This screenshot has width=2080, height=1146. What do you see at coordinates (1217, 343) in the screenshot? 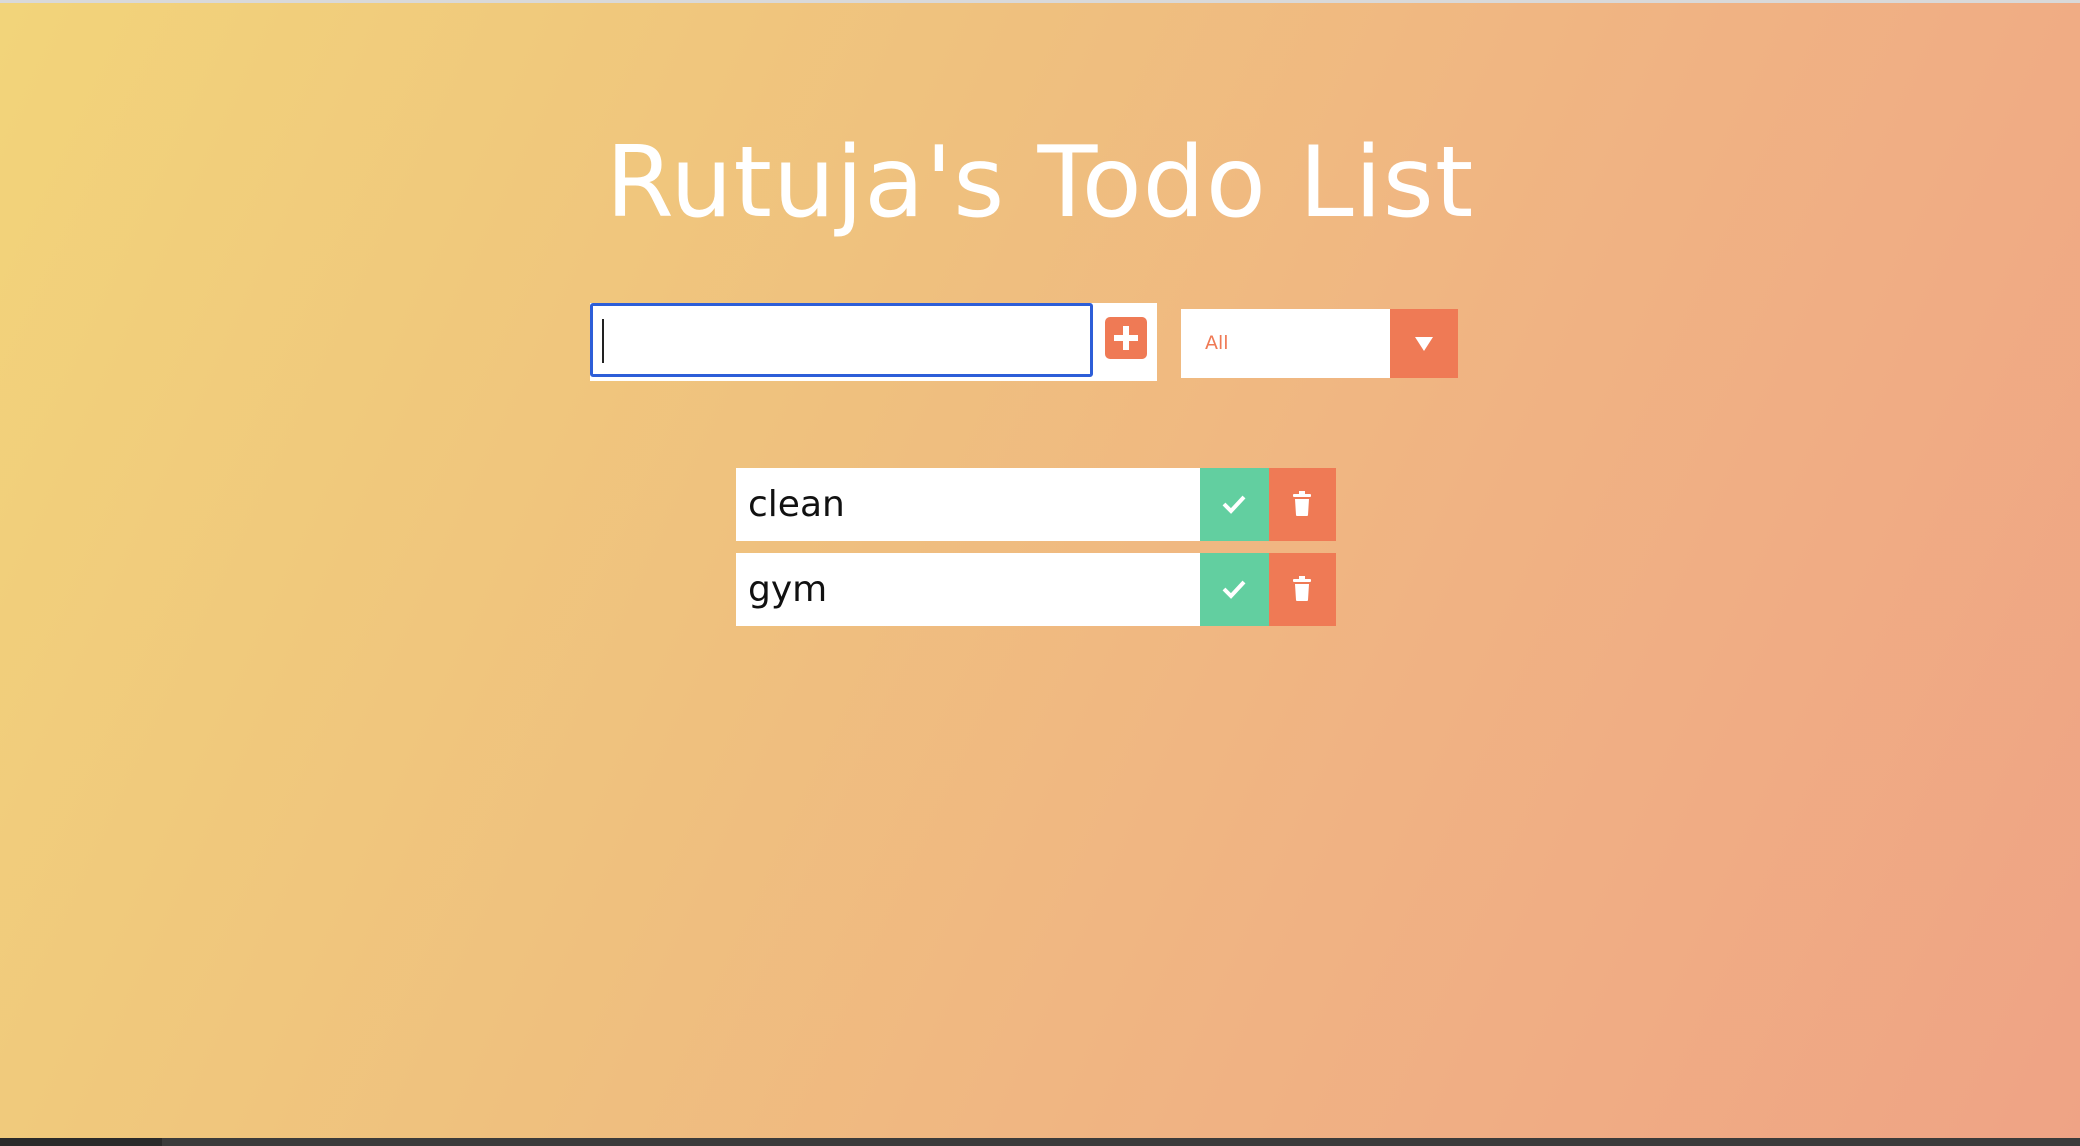
I see `filter-selected-value: All` at bounding box center [1217, 343].